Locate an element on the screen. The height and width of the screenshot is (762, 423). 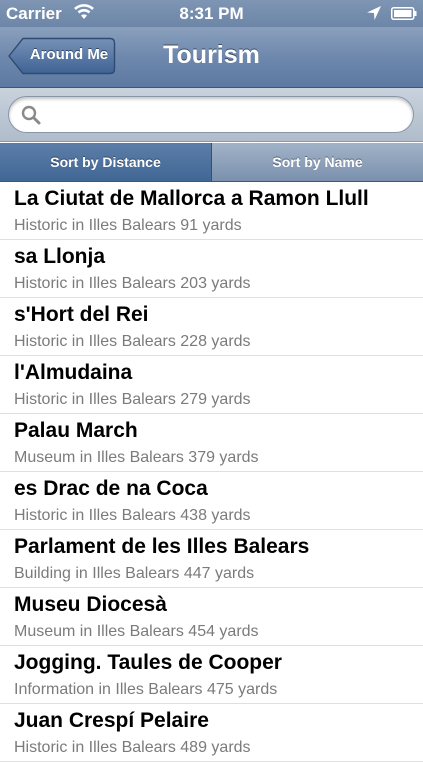
battery-icon is located at coordinates (404, 13).